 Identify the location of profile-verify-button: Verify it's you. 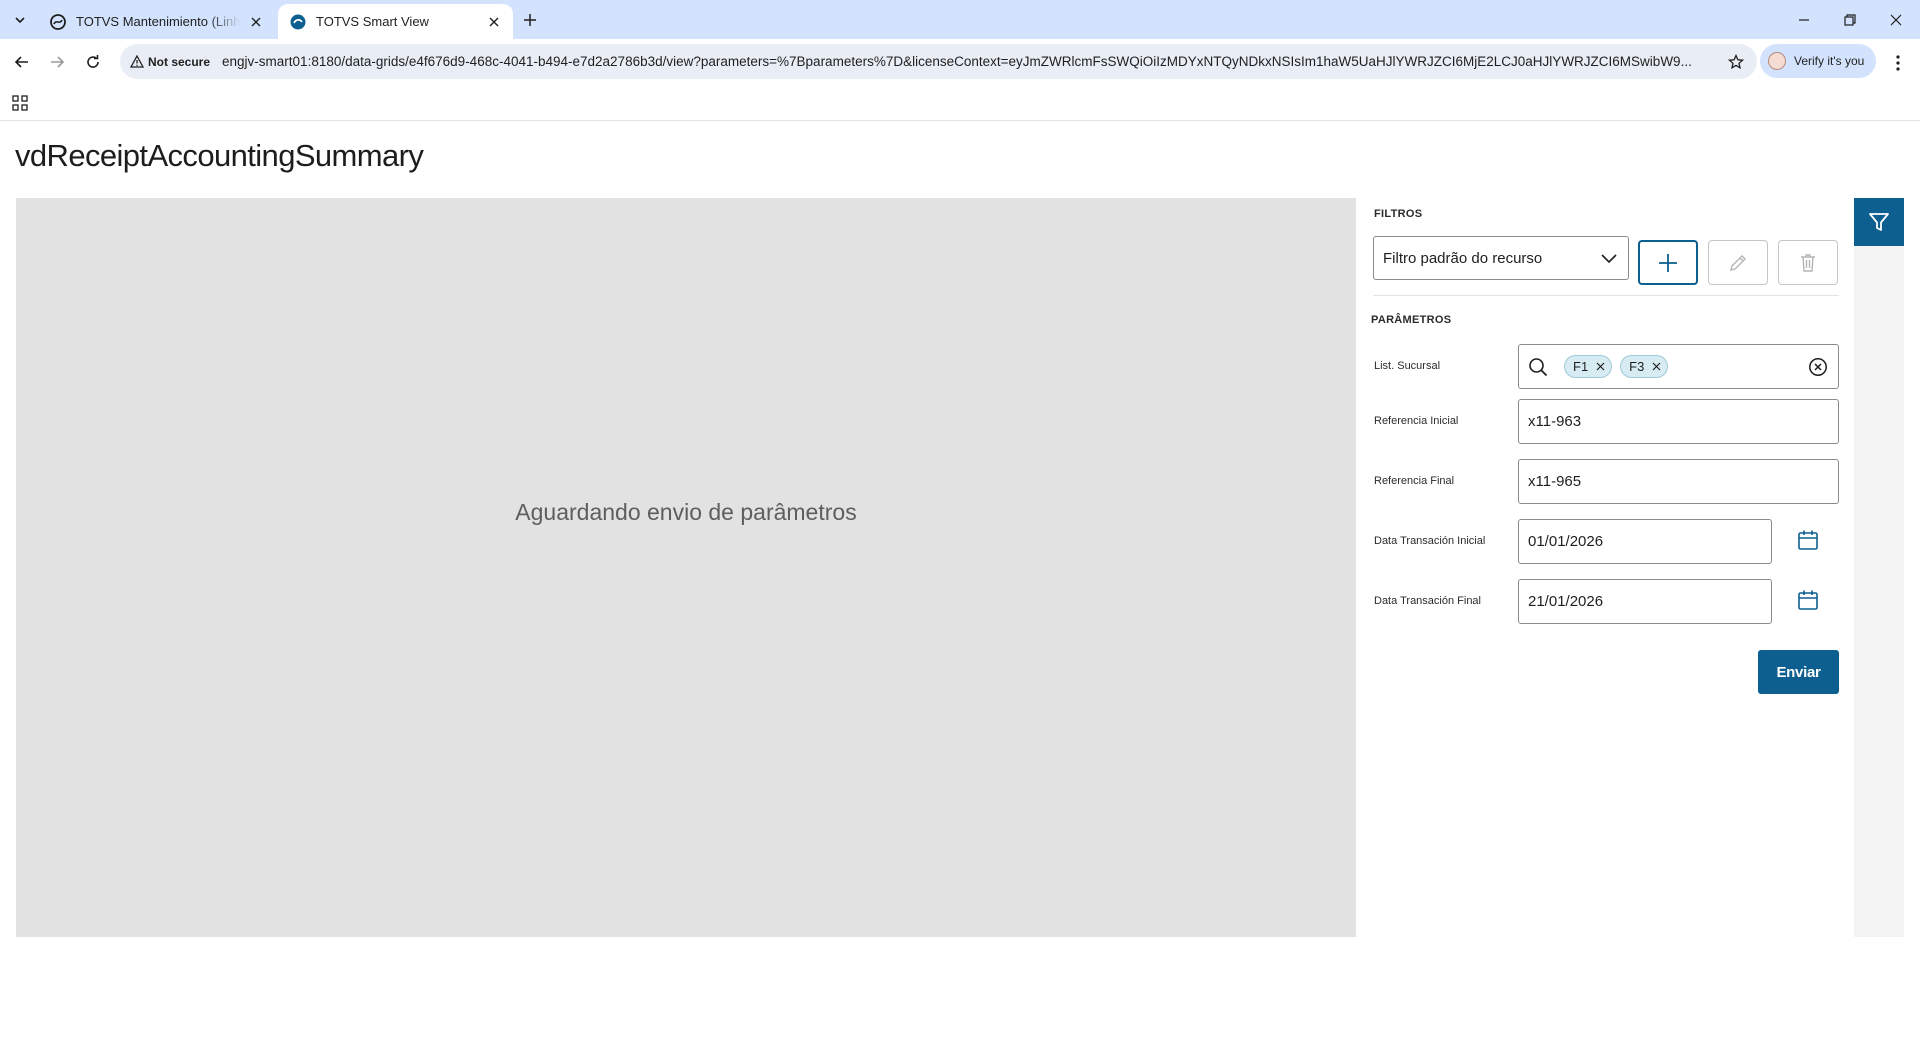
(1818, 61).